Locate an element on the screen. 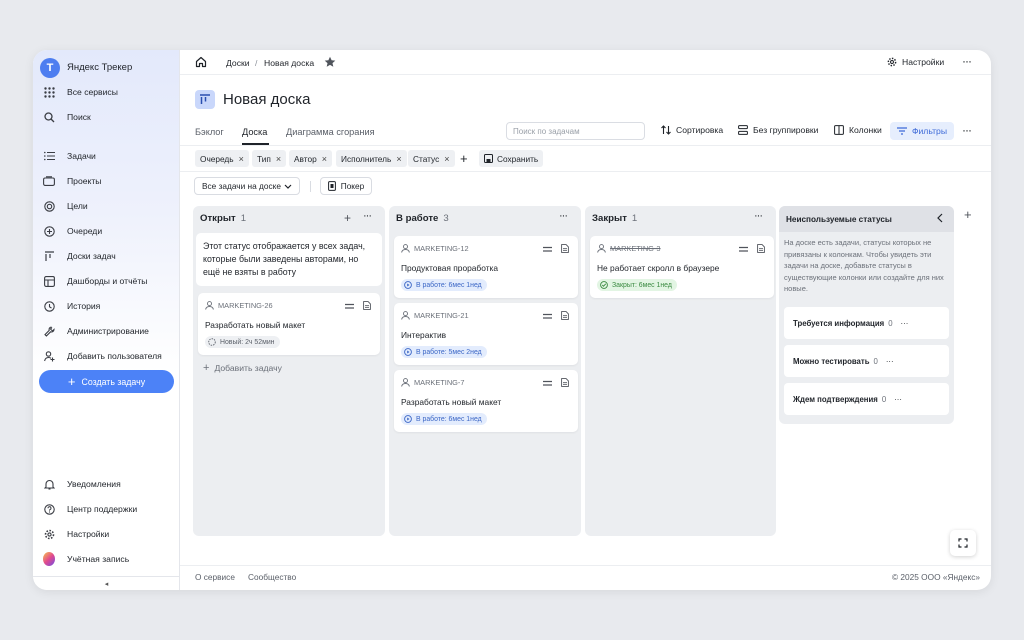 The height and width of the screenshot is (640, 1024). columns-label: Колонки is located at coordinates (865, 130).